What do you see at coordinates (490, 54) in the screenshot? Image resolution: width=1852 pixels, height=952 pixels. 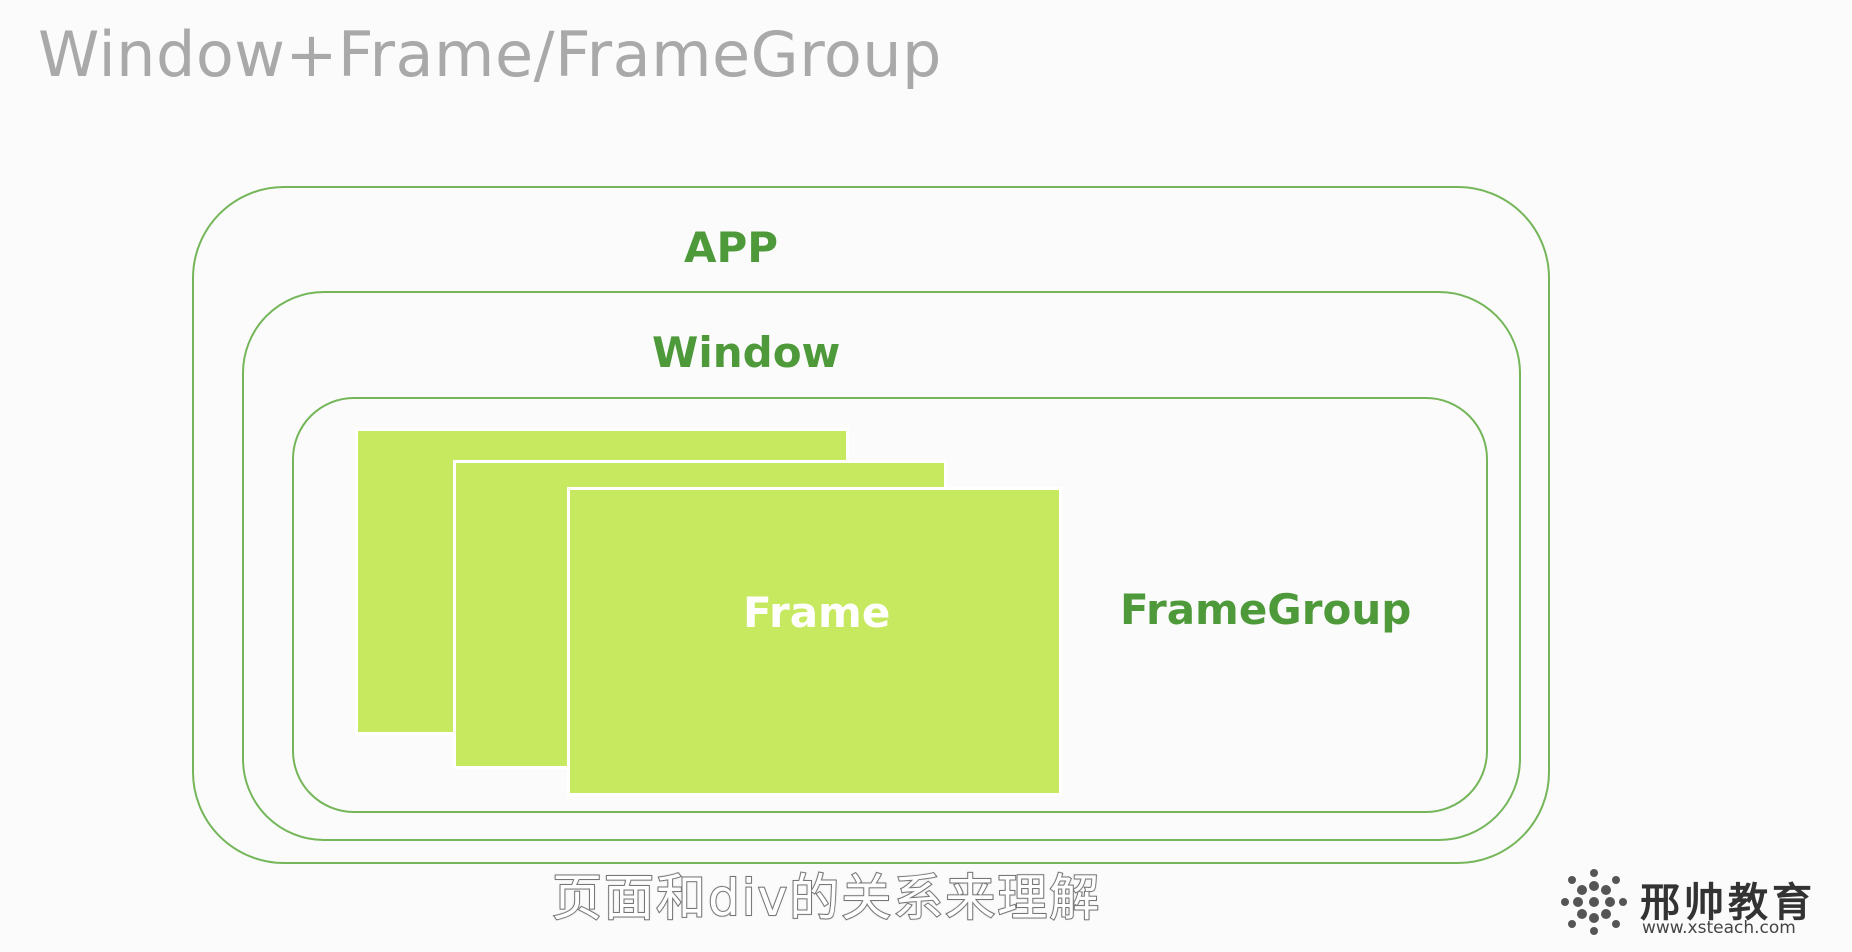 I see `page-title: Window+Frame/FrameGroup` at bounding box center [490, 54].